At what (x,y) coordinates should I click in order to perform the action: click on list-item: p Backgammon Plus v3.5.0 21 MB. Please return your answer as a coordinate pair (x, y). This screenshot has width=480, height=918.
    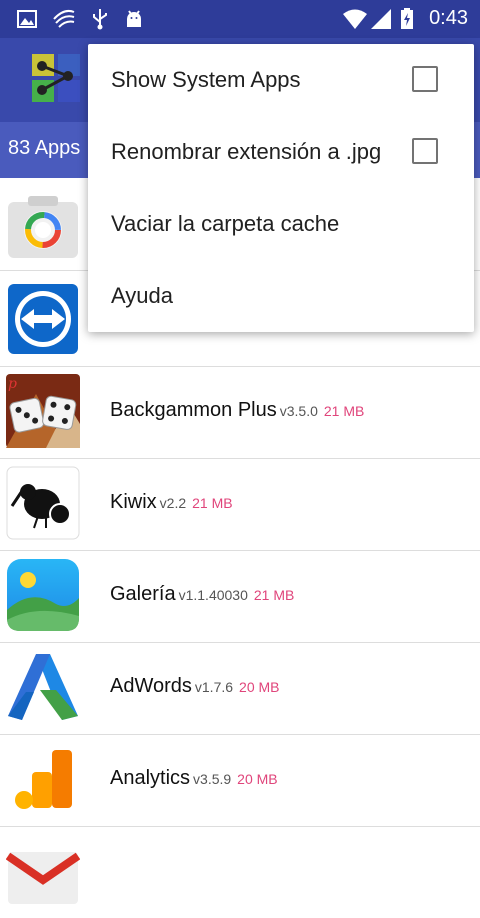
    Looking at the image, I should click on (240, 412).